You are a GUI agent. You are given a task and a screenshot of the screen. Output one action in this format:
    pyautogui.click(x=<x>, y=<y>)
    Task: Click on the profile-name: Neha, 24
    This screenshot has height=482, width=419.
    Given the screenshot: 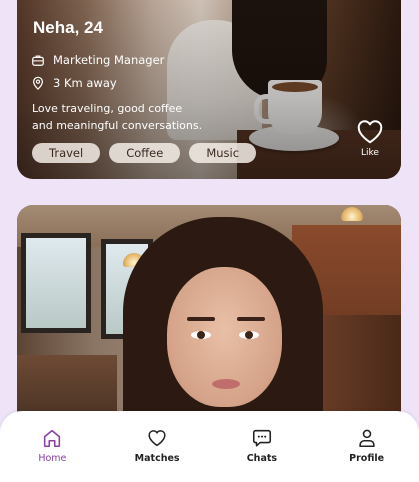 What is the action you would take?
    pyautogui.click(x=68, y=27)
    